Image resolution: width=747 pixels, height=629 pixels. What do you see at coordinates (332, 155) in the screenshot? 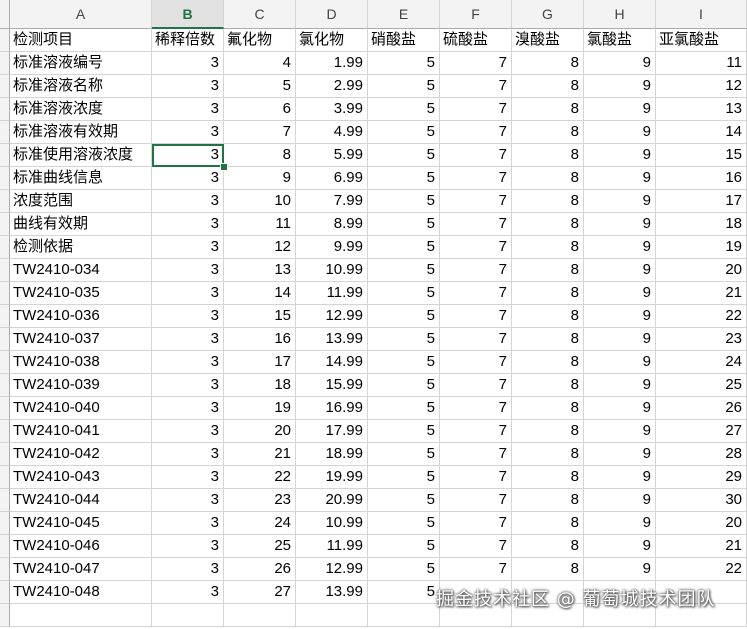
I see `value-cell: 5.99` at bounding box center [332, 155].